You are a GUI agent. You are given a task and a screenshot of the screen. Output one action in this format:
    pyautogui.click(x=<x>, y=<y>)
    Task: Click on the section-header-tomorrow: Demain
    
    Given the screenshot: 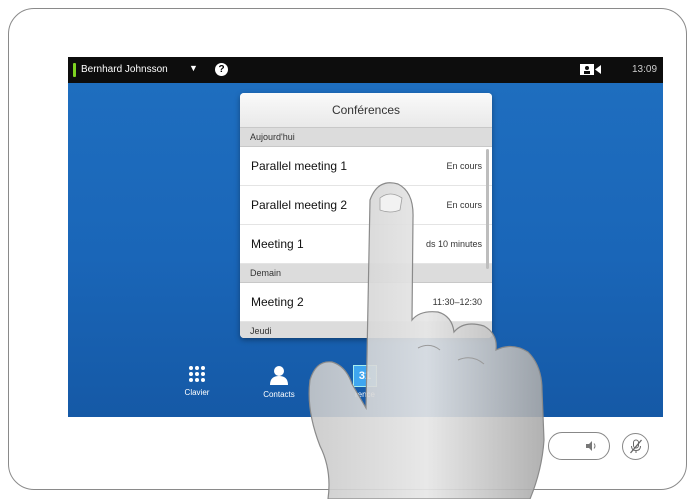 What is the action you would take?
    pyautogui.click(x=366, y=273)
    